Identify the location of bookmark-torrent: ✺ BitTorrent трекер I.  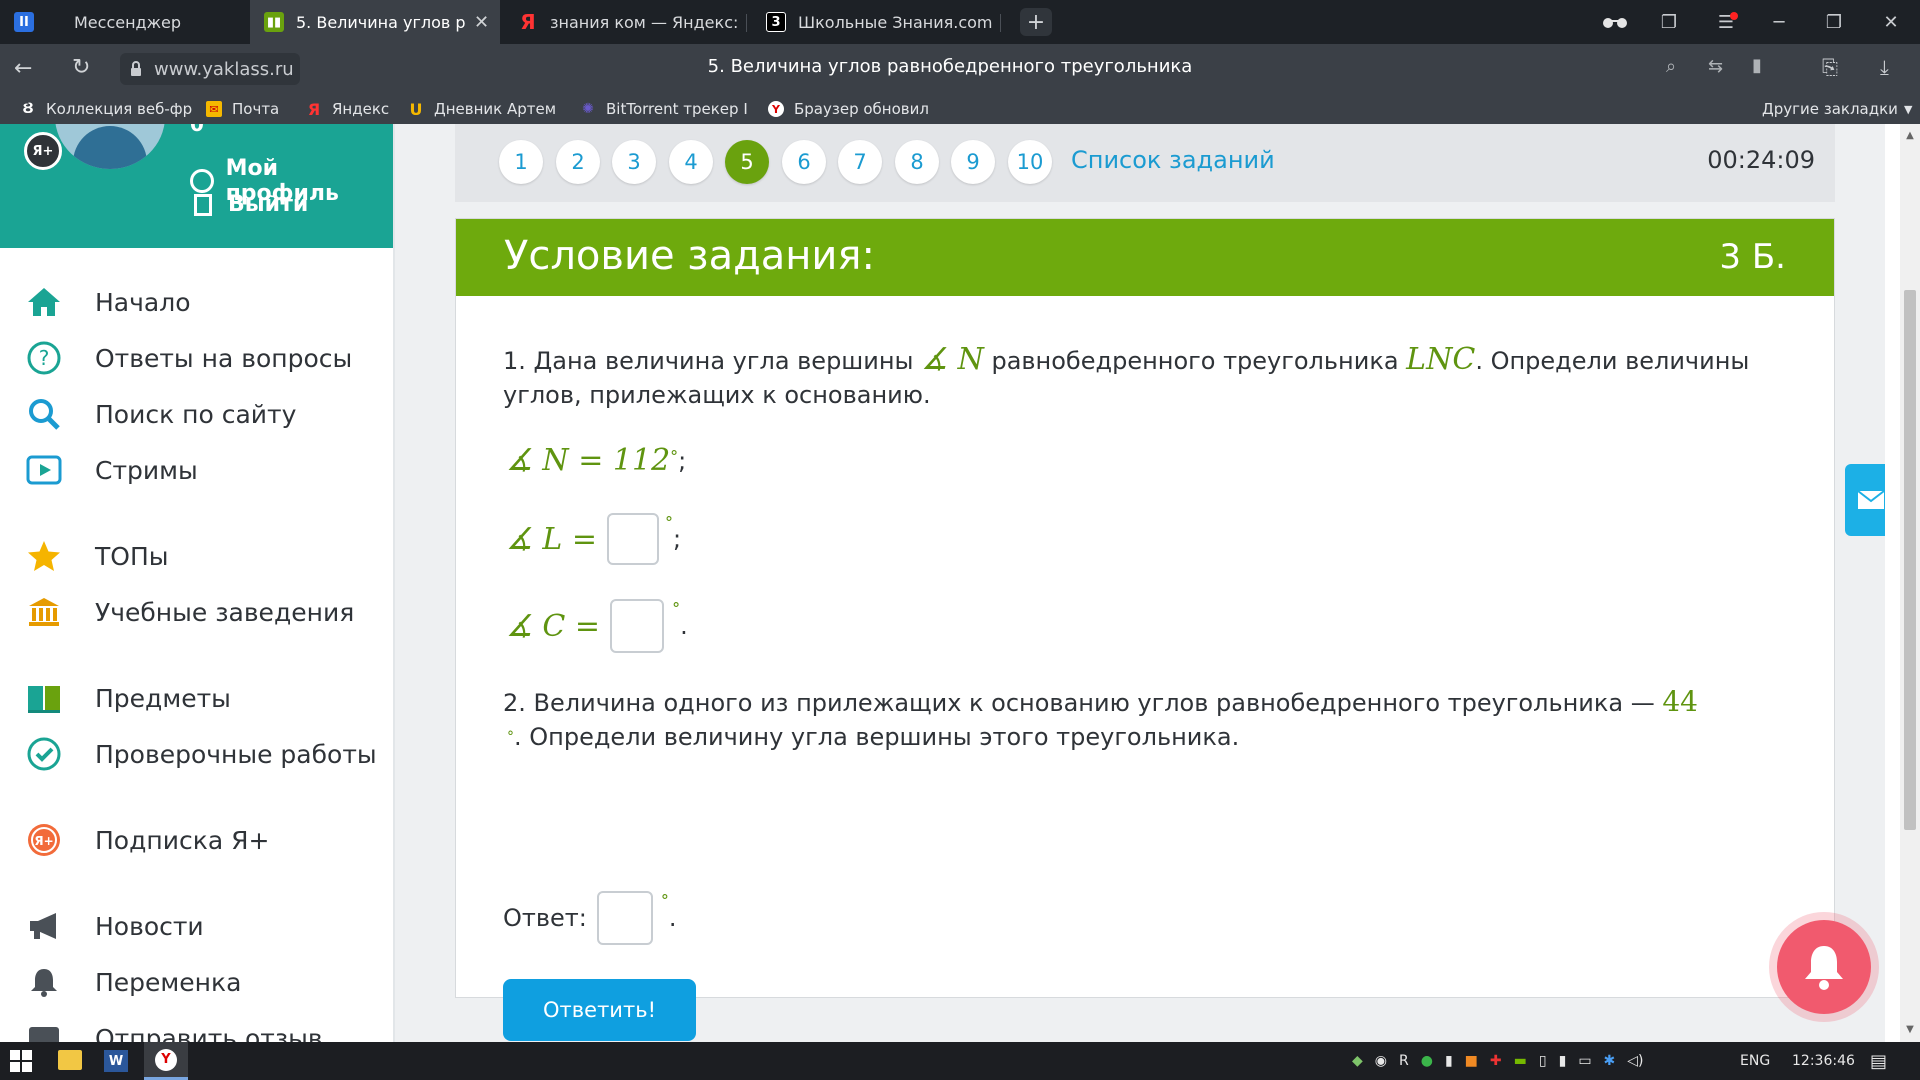
(674, 109).